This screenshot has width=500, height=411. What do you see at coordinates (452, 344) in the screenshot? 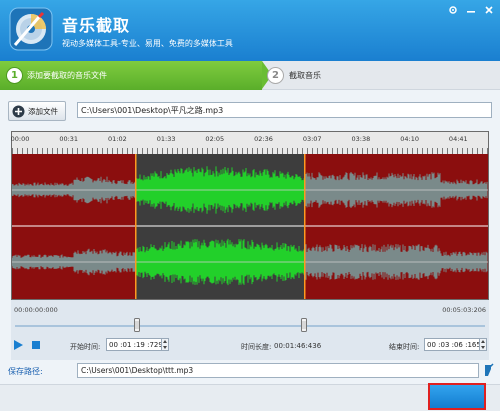
I see `end-time-input: 00 :03 :06 :165` at bounding box center [452, 344].